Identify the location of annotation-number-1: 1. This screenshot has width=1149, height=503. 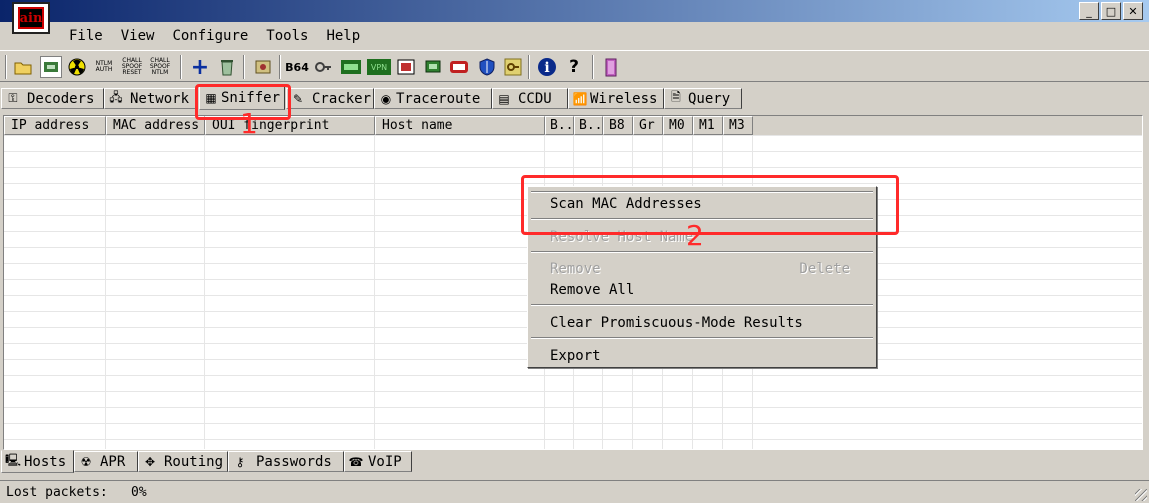
(249, 123).